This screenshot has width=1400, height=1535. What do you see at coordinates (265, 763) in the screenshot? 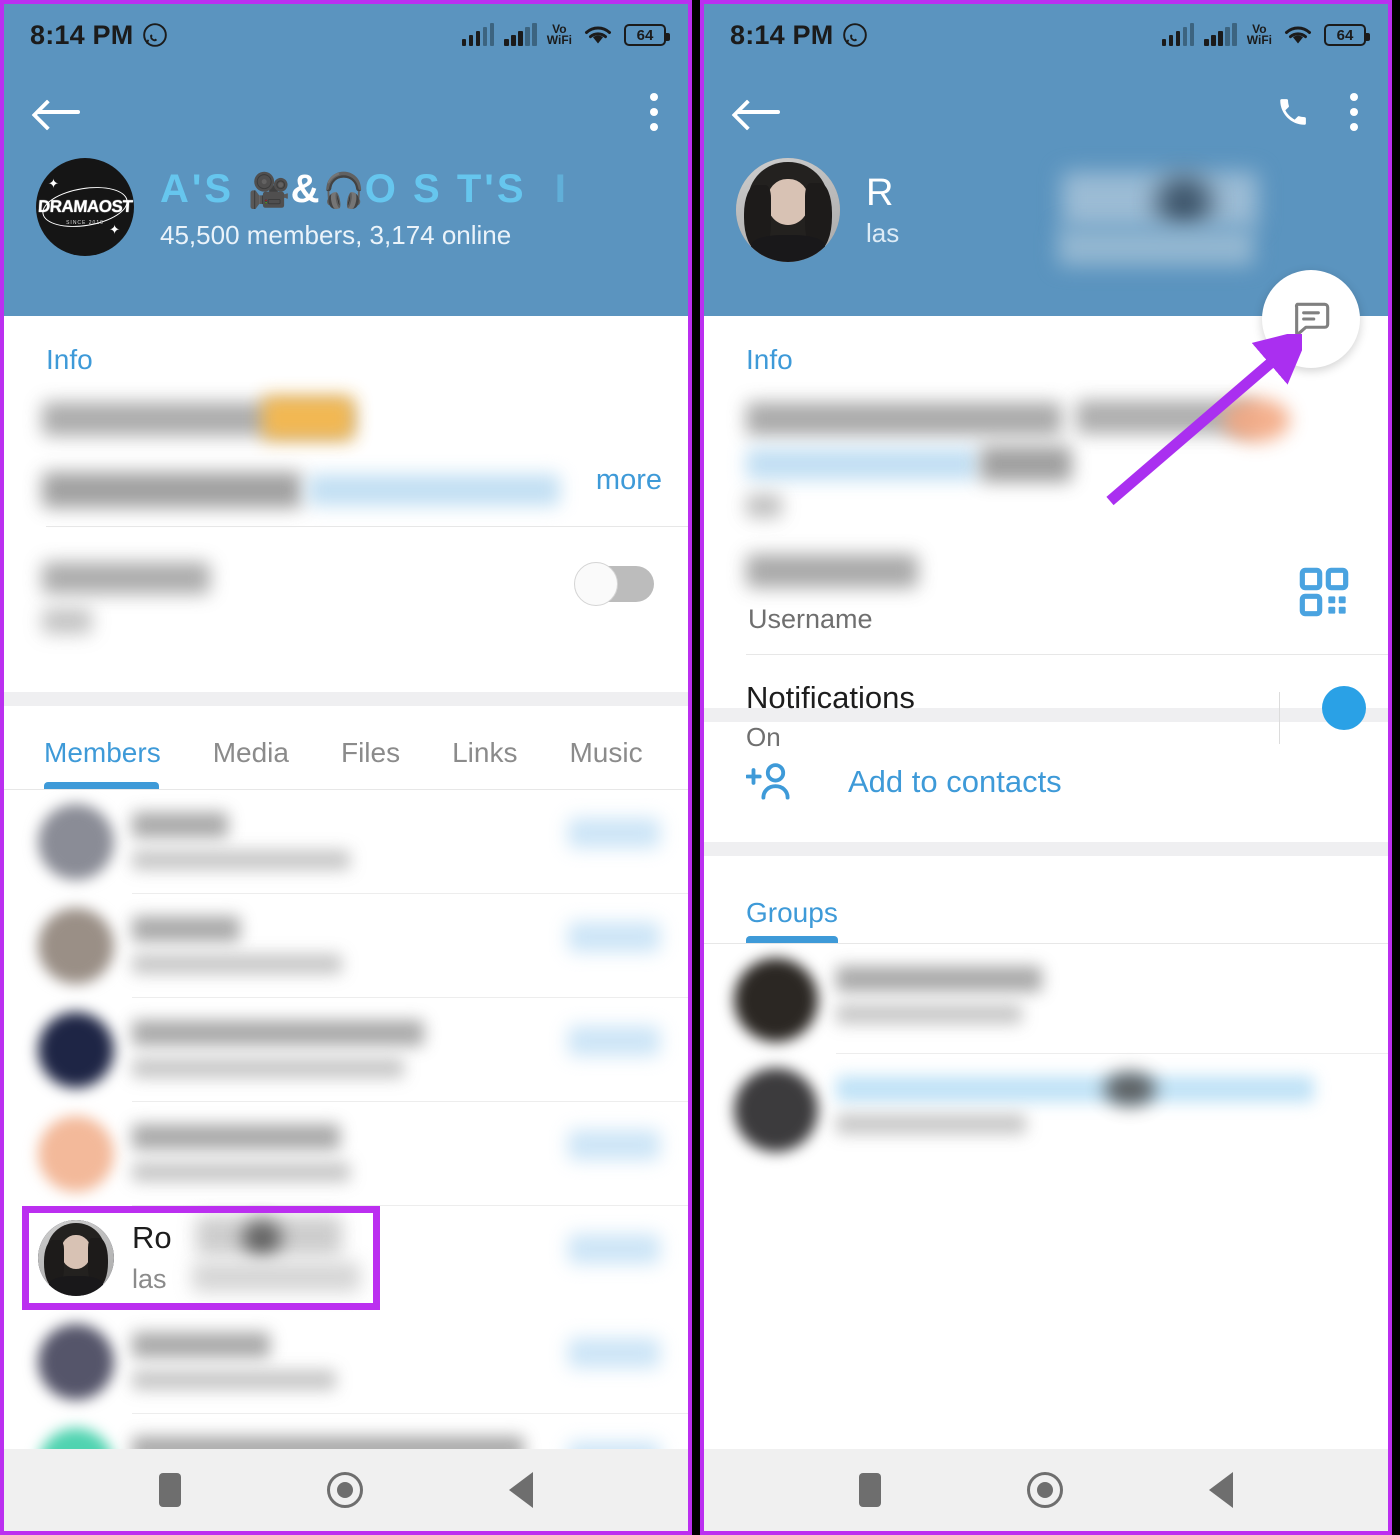
I see `tab-media: Media` at bounding box center [265, 763].